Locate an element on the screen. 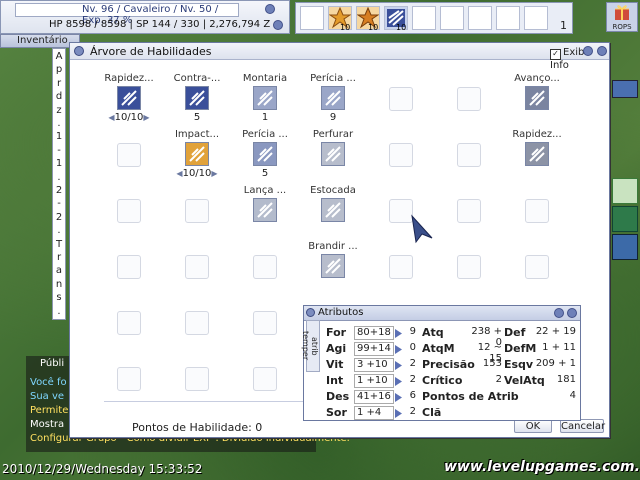 The height and width of the screenshot is (480, 640). hotkey-page-number: 1 is located at coordinates (563, 25).